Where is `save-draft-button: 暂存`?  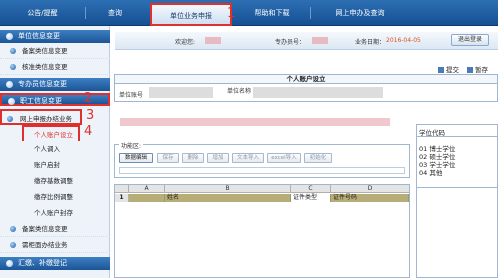 save-draft-button: 暂存 is located at coordinates (477, 69).